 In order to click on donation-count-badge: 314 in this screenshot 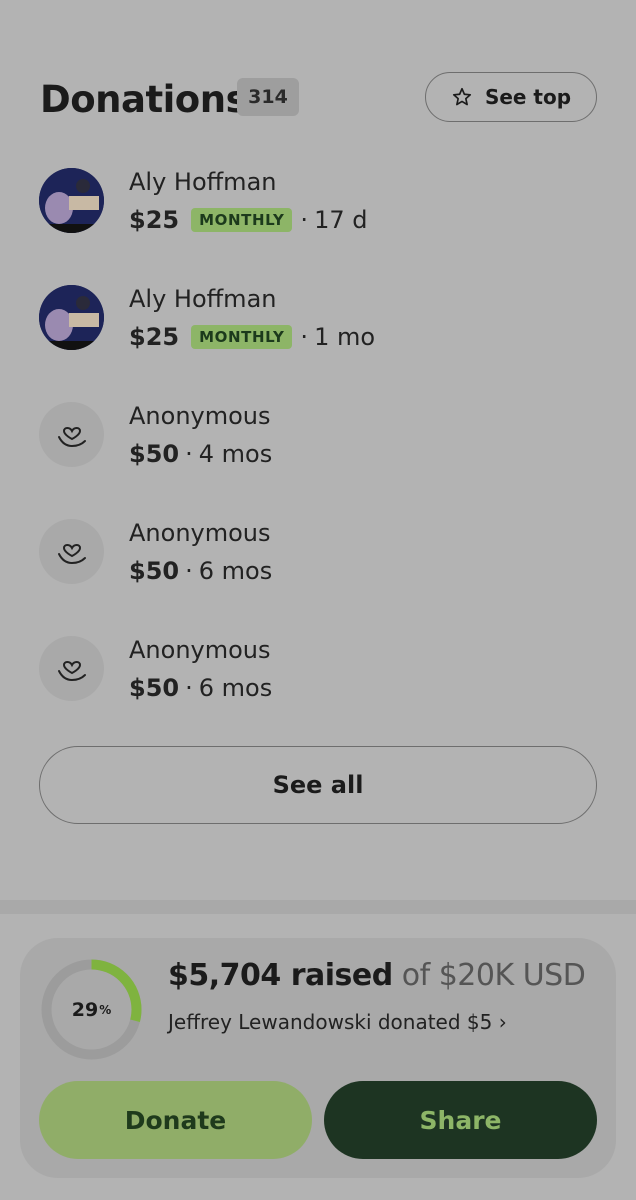, I will do `click(268, 97)`.